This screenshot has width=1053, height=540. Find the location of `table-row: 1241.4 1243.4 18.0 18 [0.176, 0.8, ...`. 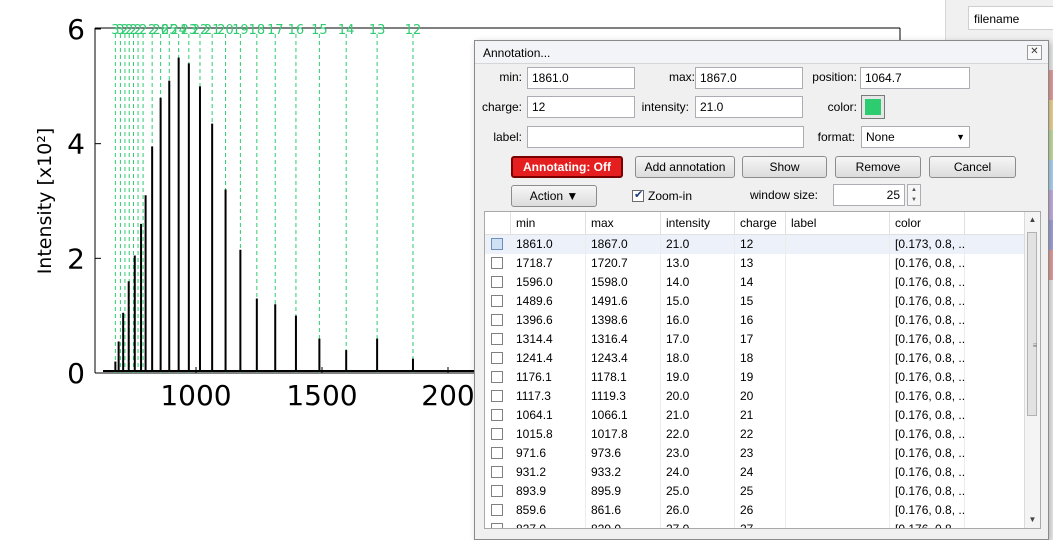

table-row: 1241.4 1243.4 18.0 18 [0.176, 0.8, ... is located at coordinates (755, 358).